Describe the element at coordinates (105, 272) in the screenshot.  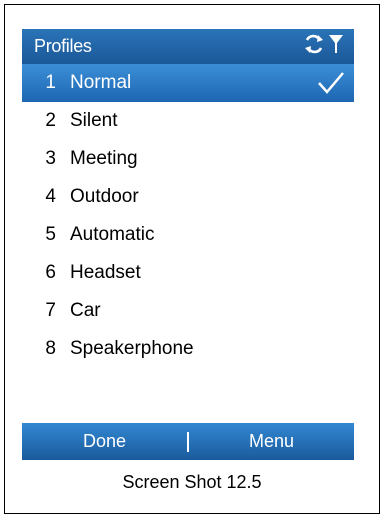
I see `list-item-label: Headset` at that location.